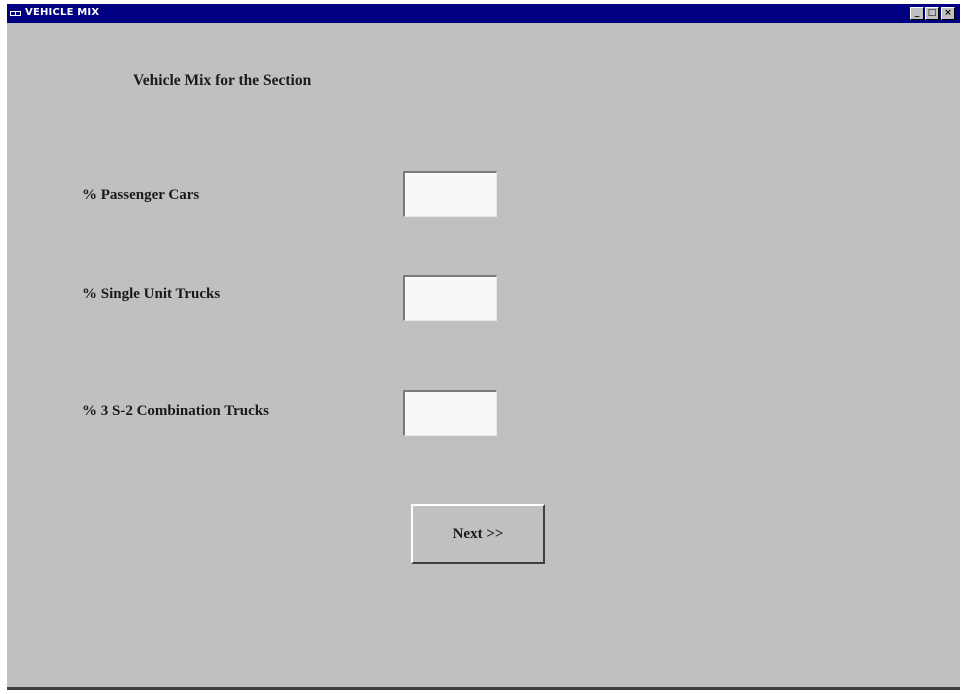  I want to click on passenger-cars-label: % Passenger Cars, so click(141, 195).